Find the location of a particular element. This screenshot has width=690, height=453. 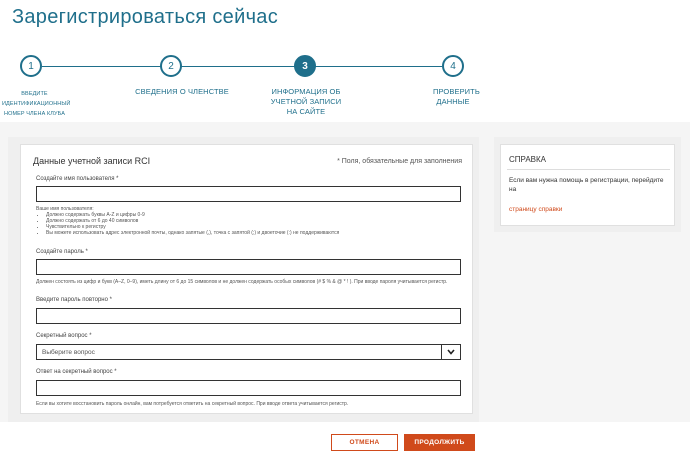

step-2-circle: 2 is located at coordinates (171, 66).